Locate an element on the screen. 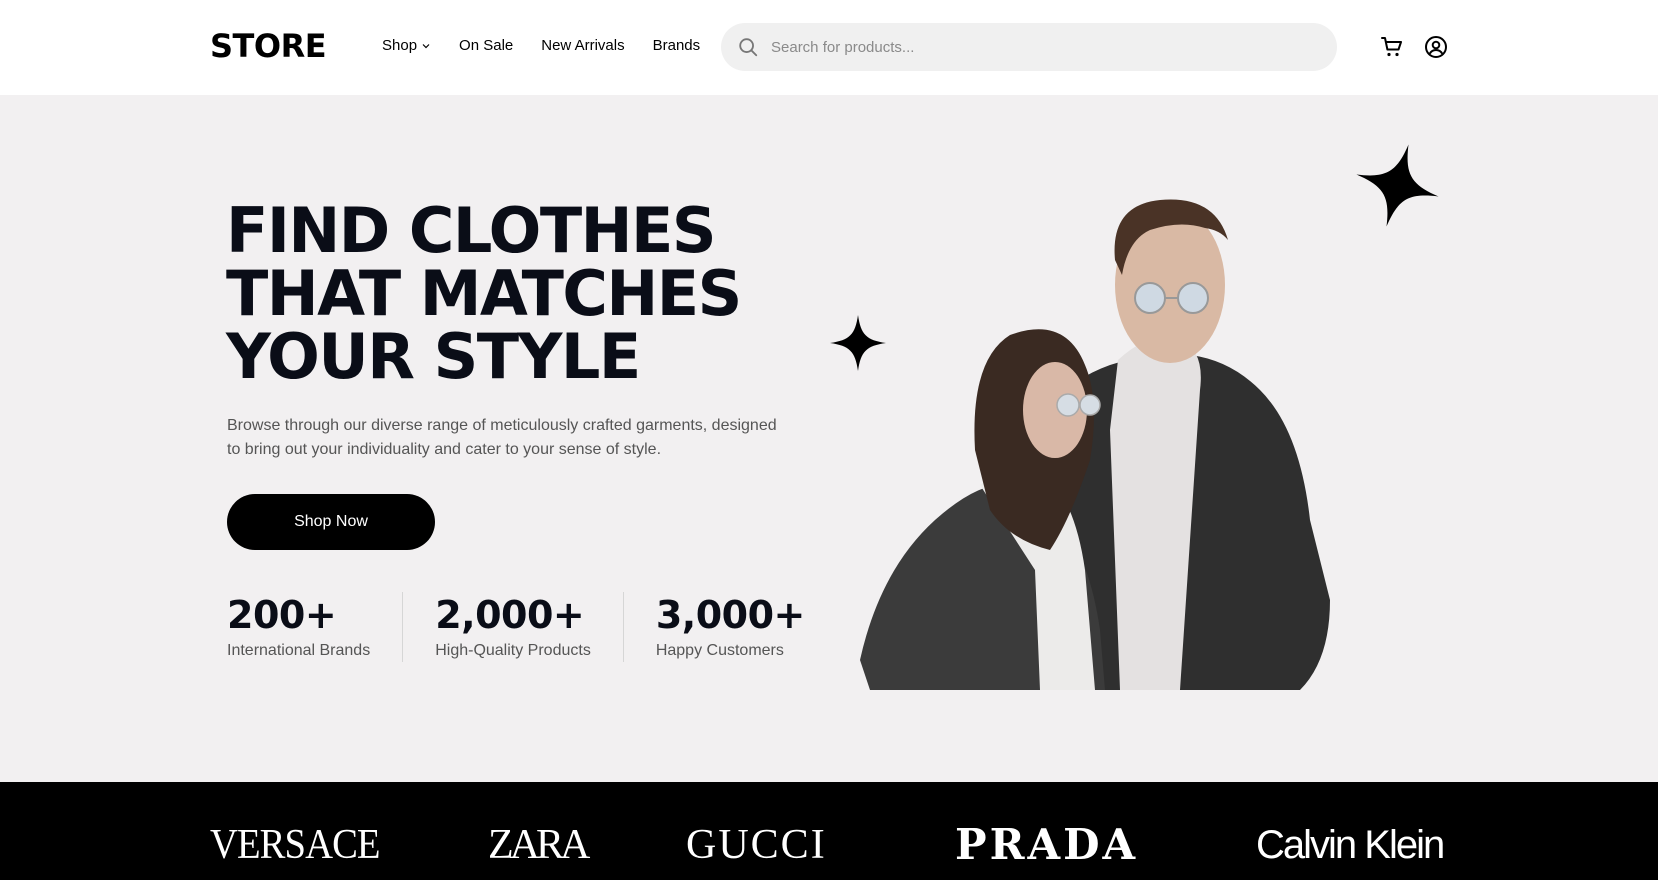  stat-item: 200+ International Brands is located at coordinates (314, 627).